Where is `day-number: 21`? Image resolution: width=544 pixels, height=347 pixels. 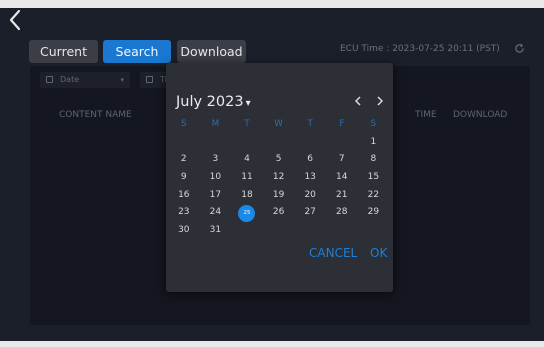
day-number: 21 is located at coordinates (342, 194).